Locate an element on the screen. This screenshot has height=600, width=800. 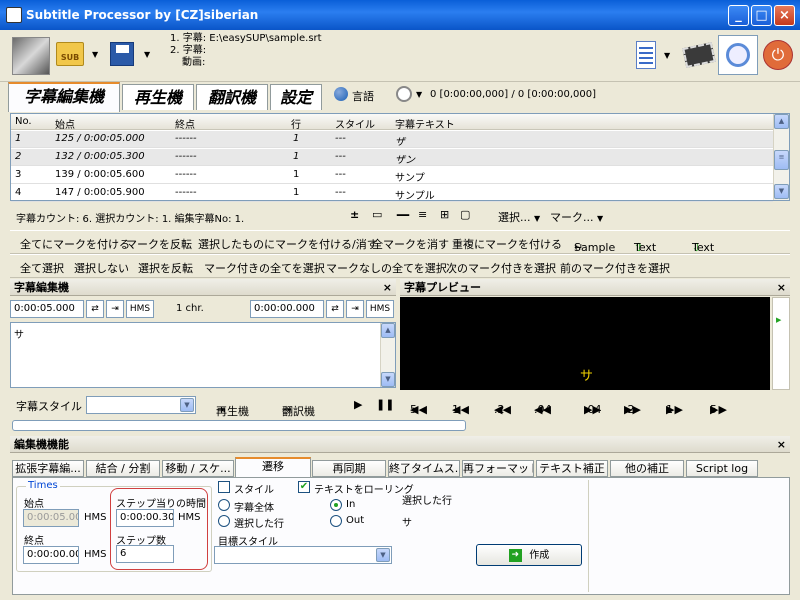
table-row: 3 139 / 0:00:05.600 ------ 1 --- サンプ is located at coordinates (392, 175).